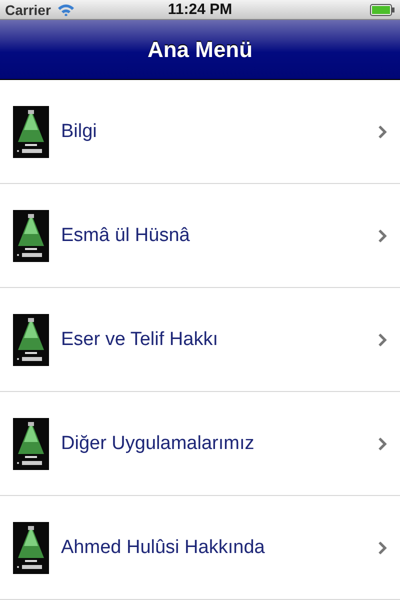 Image resolution: width=400 pixels, height=600 pixels. Describe the element at coordinates (28, 10) in the screenshot. I see `carrier-label: Carrier` at that location.